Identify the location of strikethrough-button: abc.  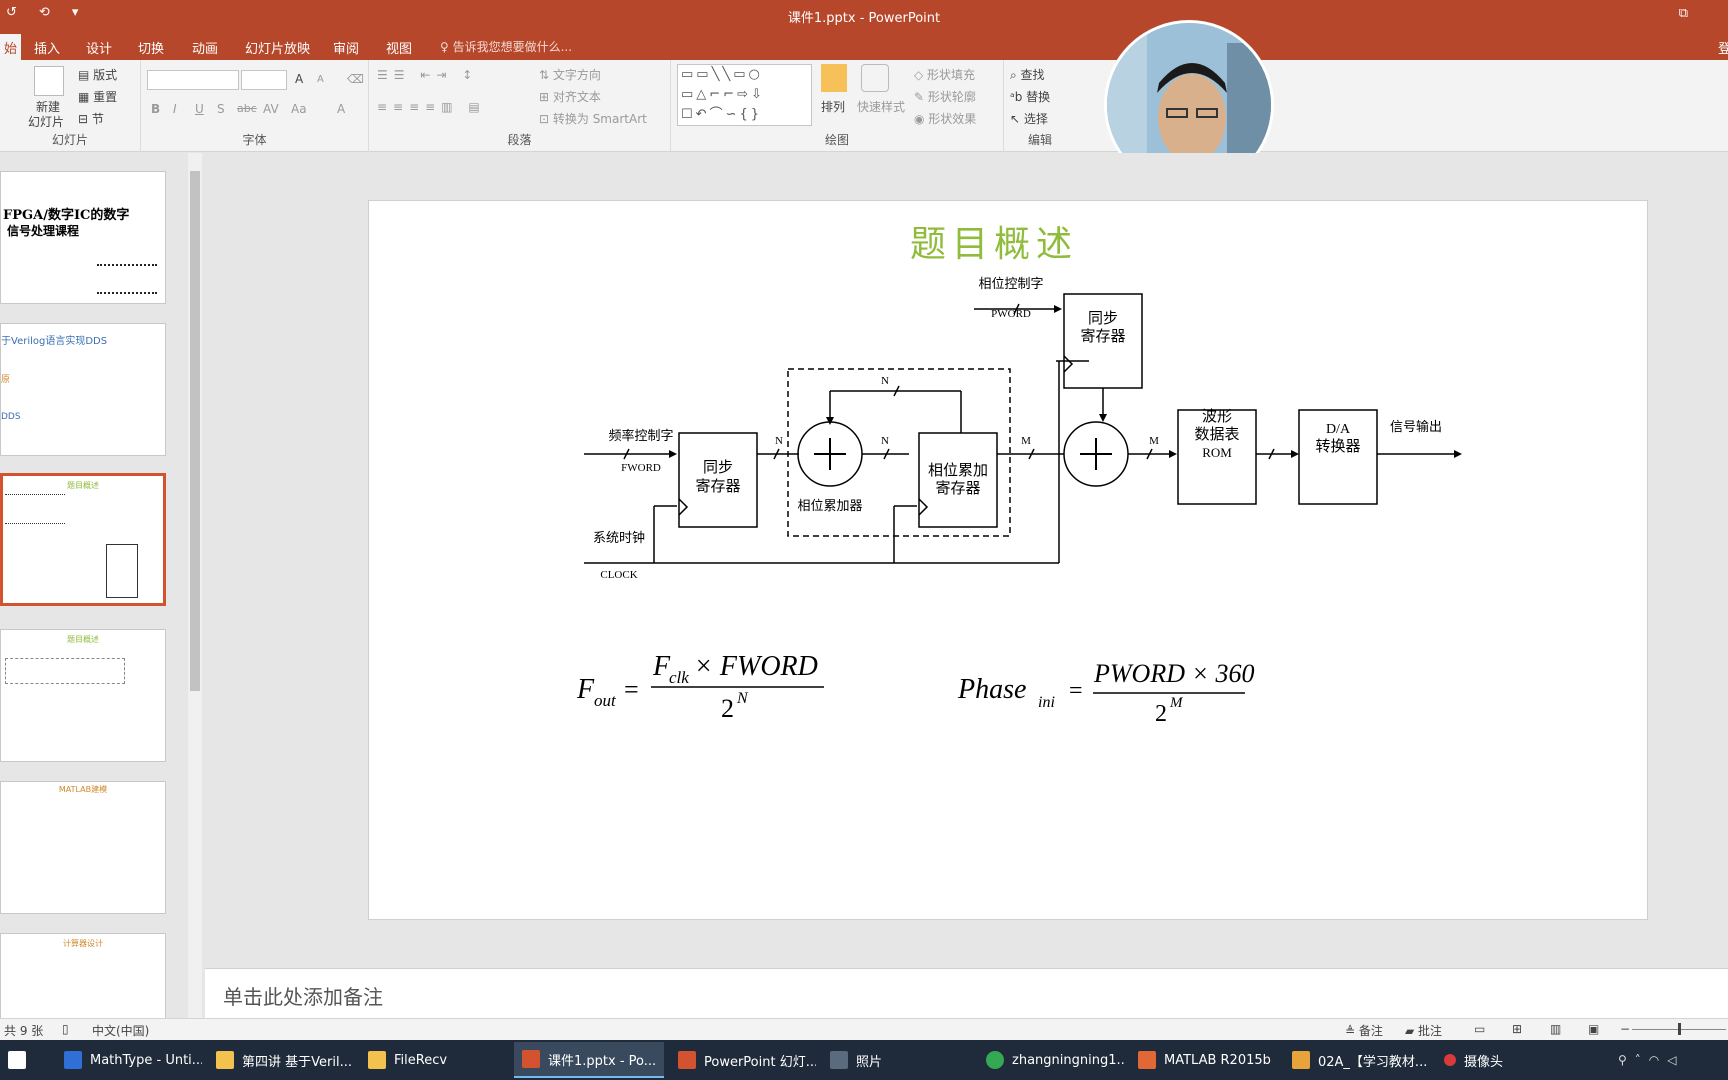
(247, 108).